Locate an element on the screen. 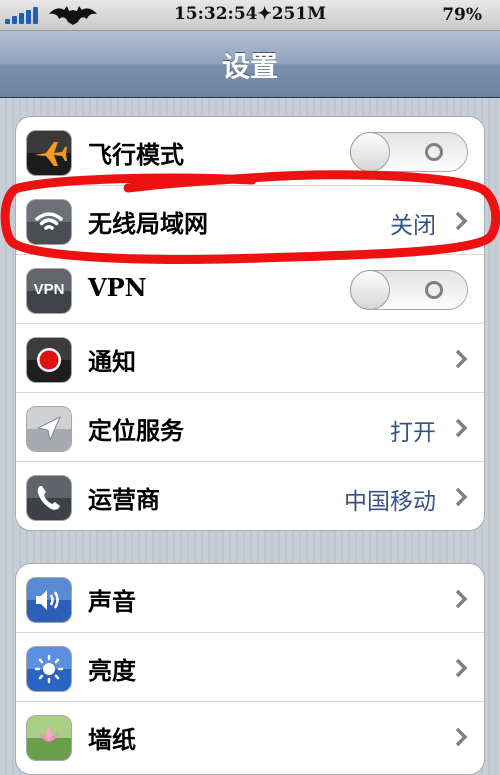 This screenshot has width=500, height=775. row-location-services: 定位服务 打开 is located at coordinates (250, 427).